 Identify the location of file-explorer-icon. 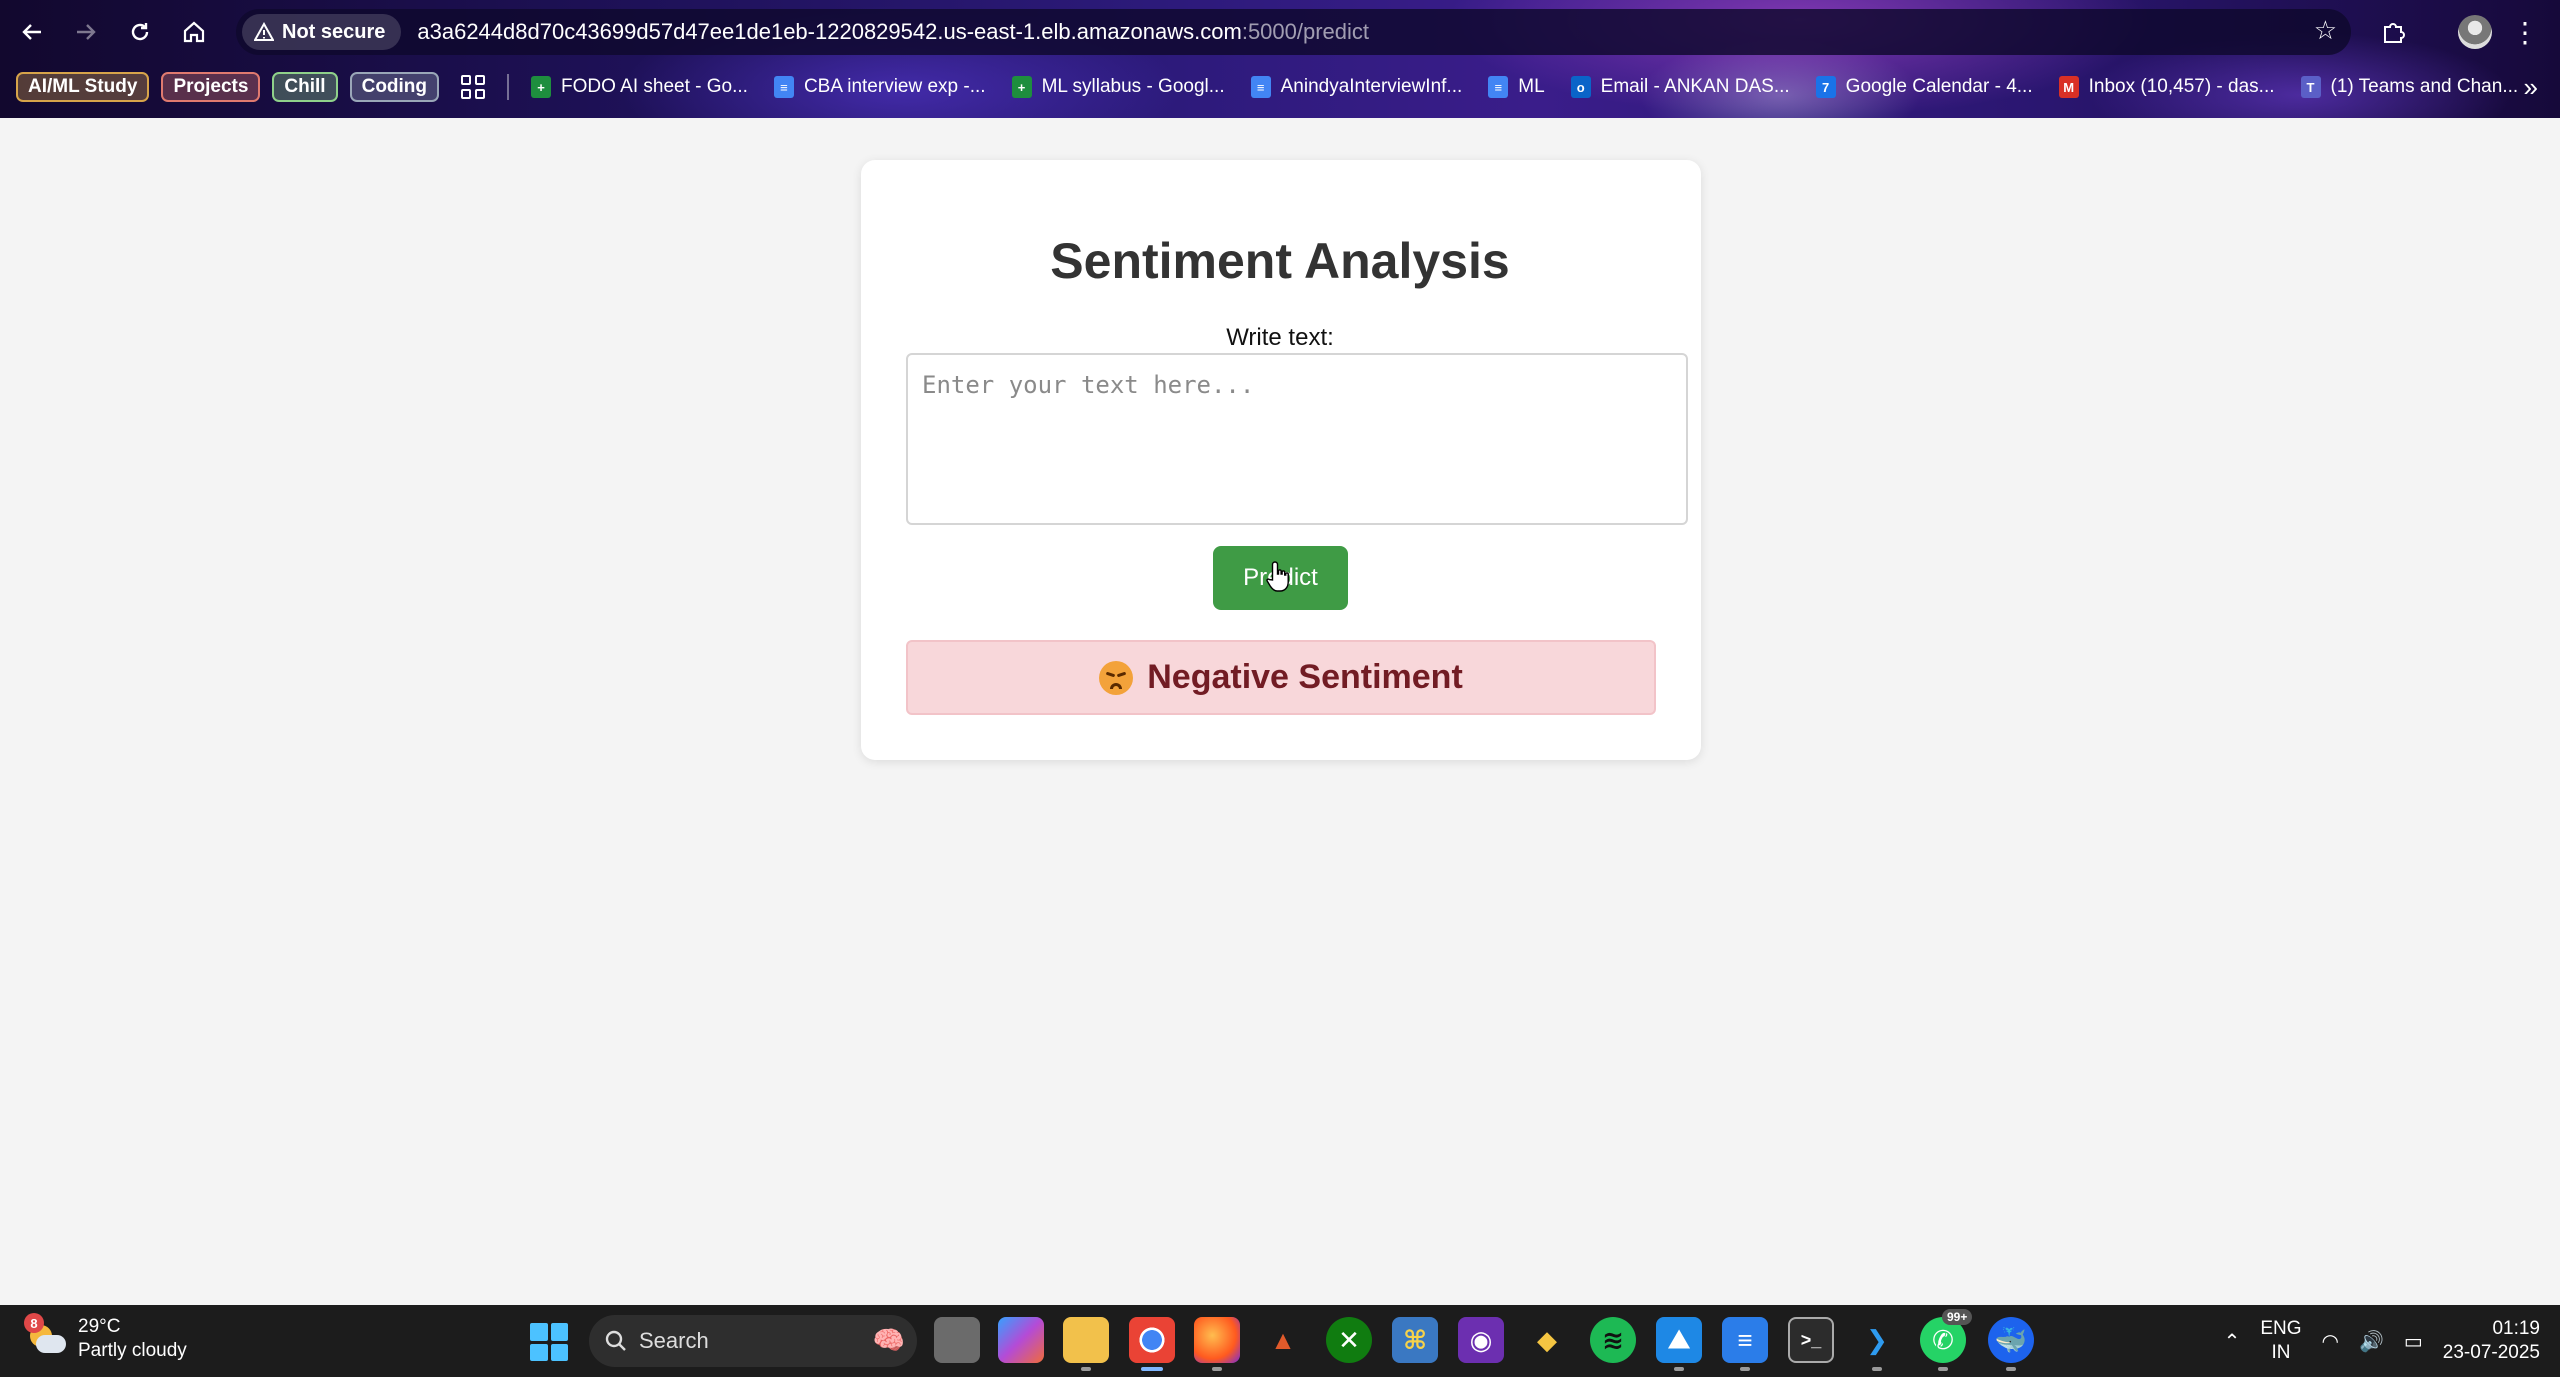
(1086, 1344).